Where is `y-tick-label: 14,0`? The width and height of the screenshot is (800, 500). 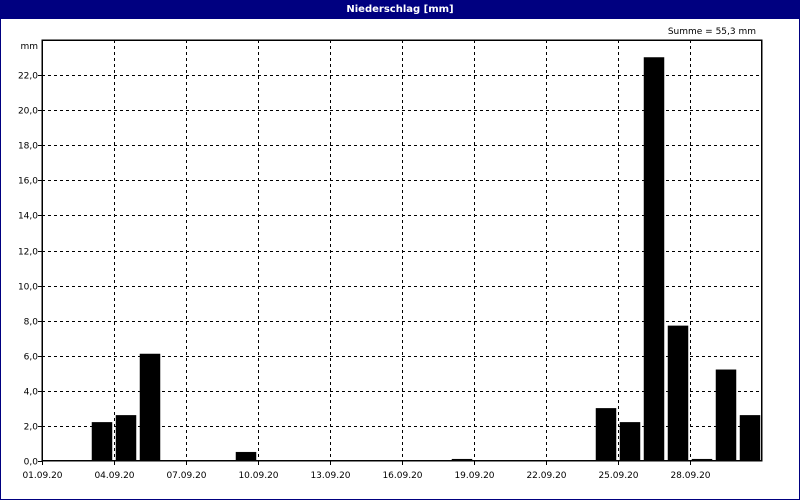 y-tick-label: 14,0 is located at coordinates (28, 217).